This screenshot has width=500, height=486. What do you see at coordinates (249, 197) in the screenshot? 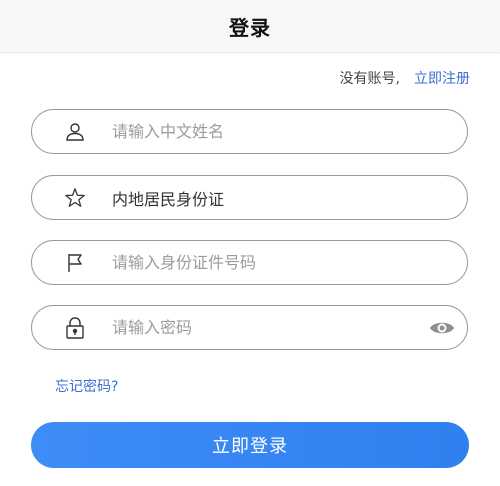
I see `id-type-field: 内地居民身份证` at bounding box center [249, 197].